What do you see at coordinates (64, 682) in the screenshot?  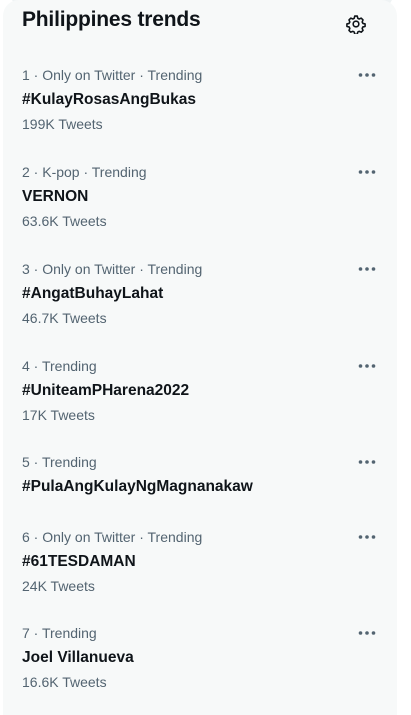 I see `trend-tweet-count: 16.6K Tweets` at bounding box center [64, 682].